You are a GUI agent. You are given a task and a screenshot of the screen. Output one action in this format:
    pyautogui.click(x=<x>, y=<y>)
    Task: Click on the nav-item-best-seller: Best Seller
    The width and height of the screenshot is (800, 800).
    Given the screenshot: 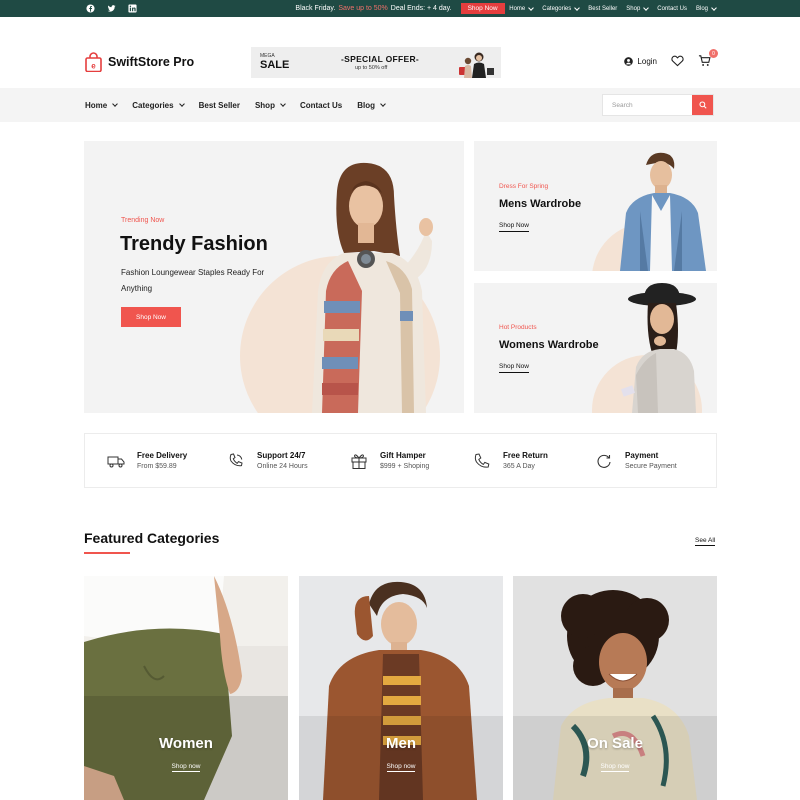 What is the action you would take?
    pyautogui.click(x=219, y=105)
    